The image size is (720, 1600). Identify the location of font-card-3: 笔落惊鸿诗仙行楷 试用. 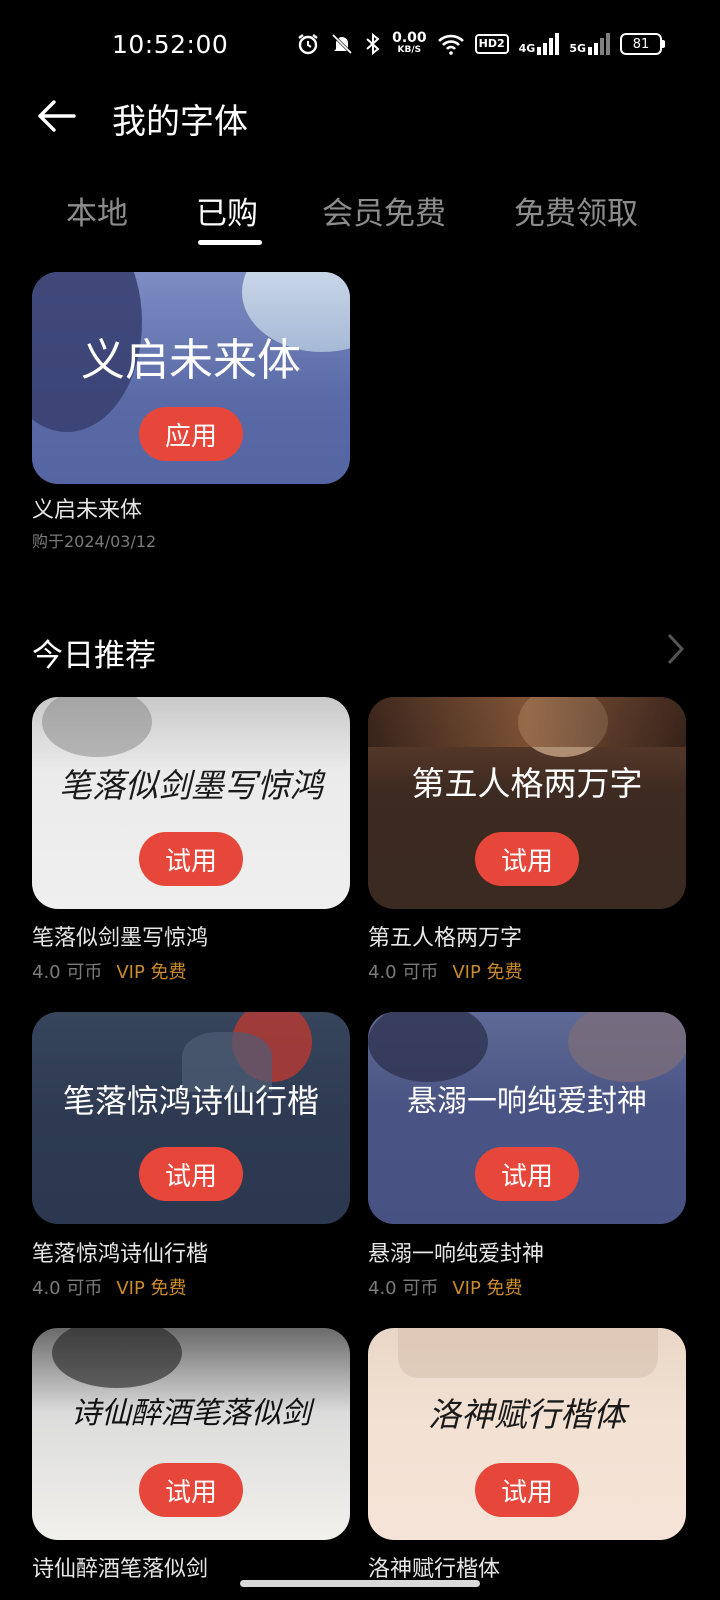
(191, 1118).